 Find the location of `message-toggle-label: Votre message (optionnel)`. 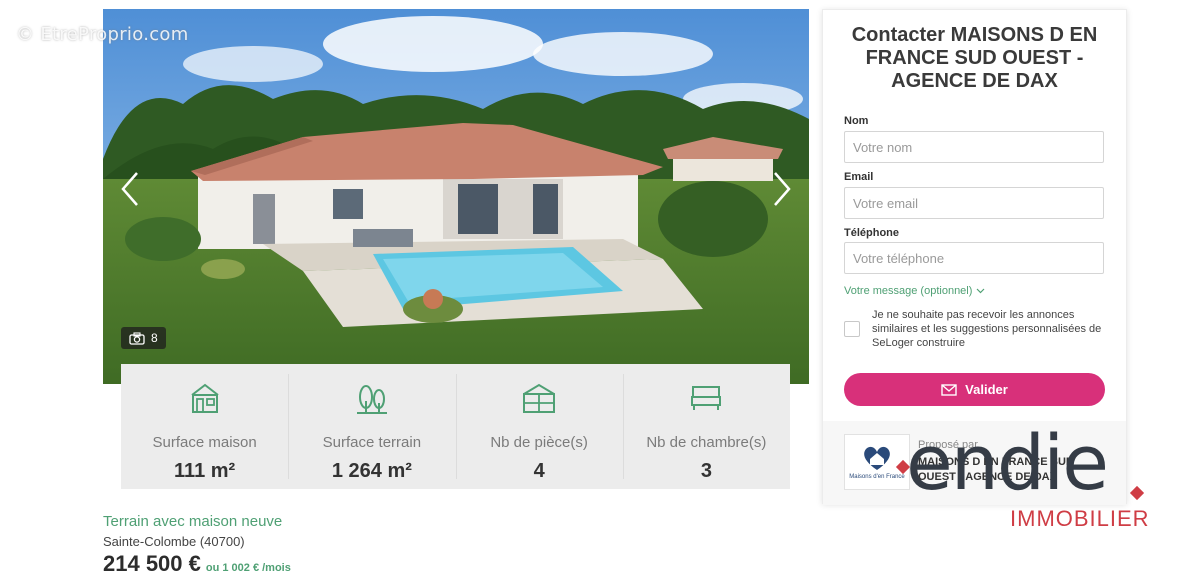

message-toggle-label: Votre message (optionnel) is located at coordinates (908, 291).